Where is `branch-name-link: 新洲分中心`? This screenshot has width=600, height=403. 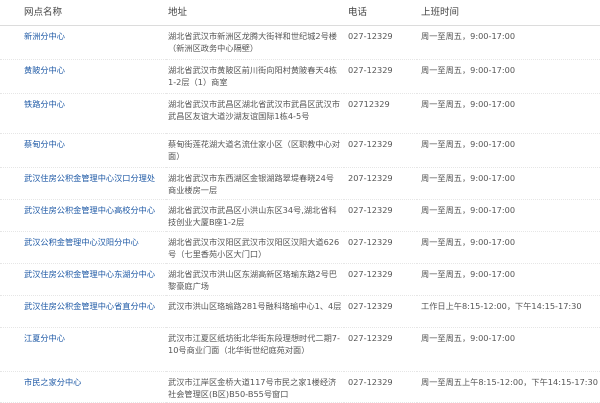 branch-name-link: 新洲分中心 is located at coordinates (44, 36).